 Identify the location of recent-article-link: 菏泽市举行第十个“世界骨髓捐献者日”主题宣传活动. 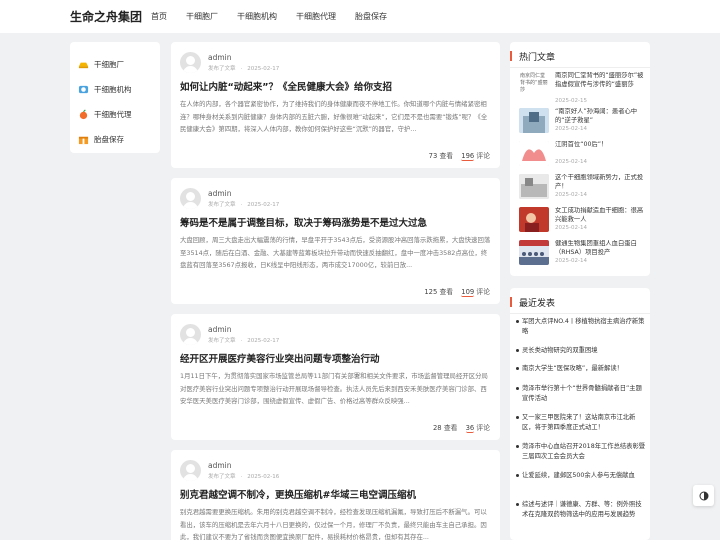
(581, 394).